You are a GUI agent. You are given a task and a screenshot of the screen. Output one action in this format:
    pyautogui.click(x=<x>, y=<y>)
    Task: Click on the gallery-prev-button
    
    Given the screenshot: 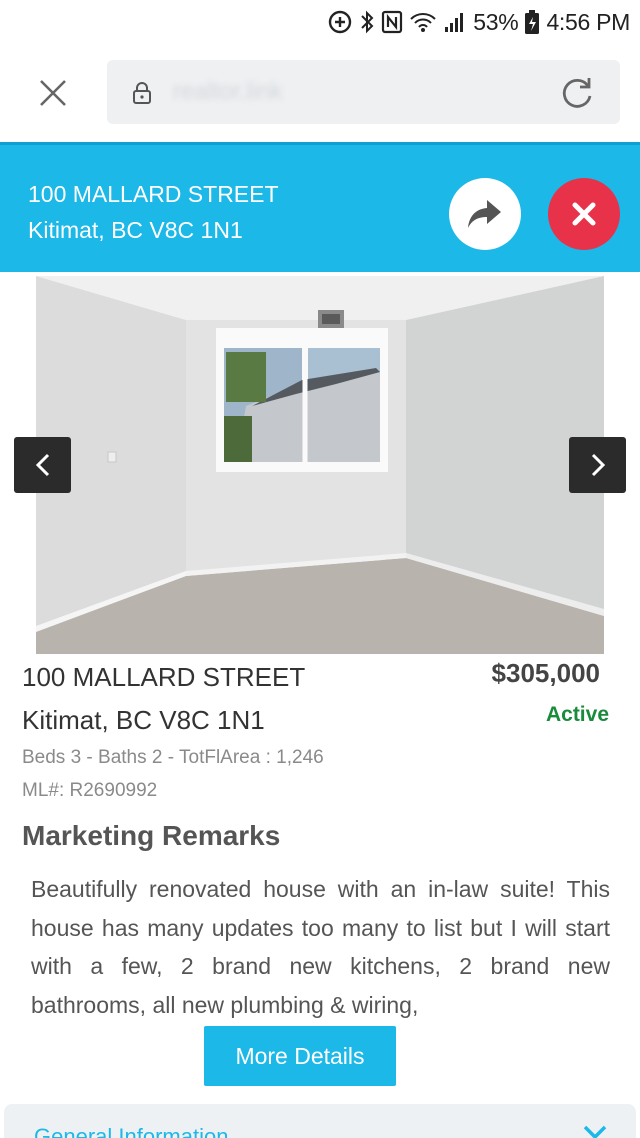 What is the action you would take?
    pyautogui.click(x=42, y=465)
    